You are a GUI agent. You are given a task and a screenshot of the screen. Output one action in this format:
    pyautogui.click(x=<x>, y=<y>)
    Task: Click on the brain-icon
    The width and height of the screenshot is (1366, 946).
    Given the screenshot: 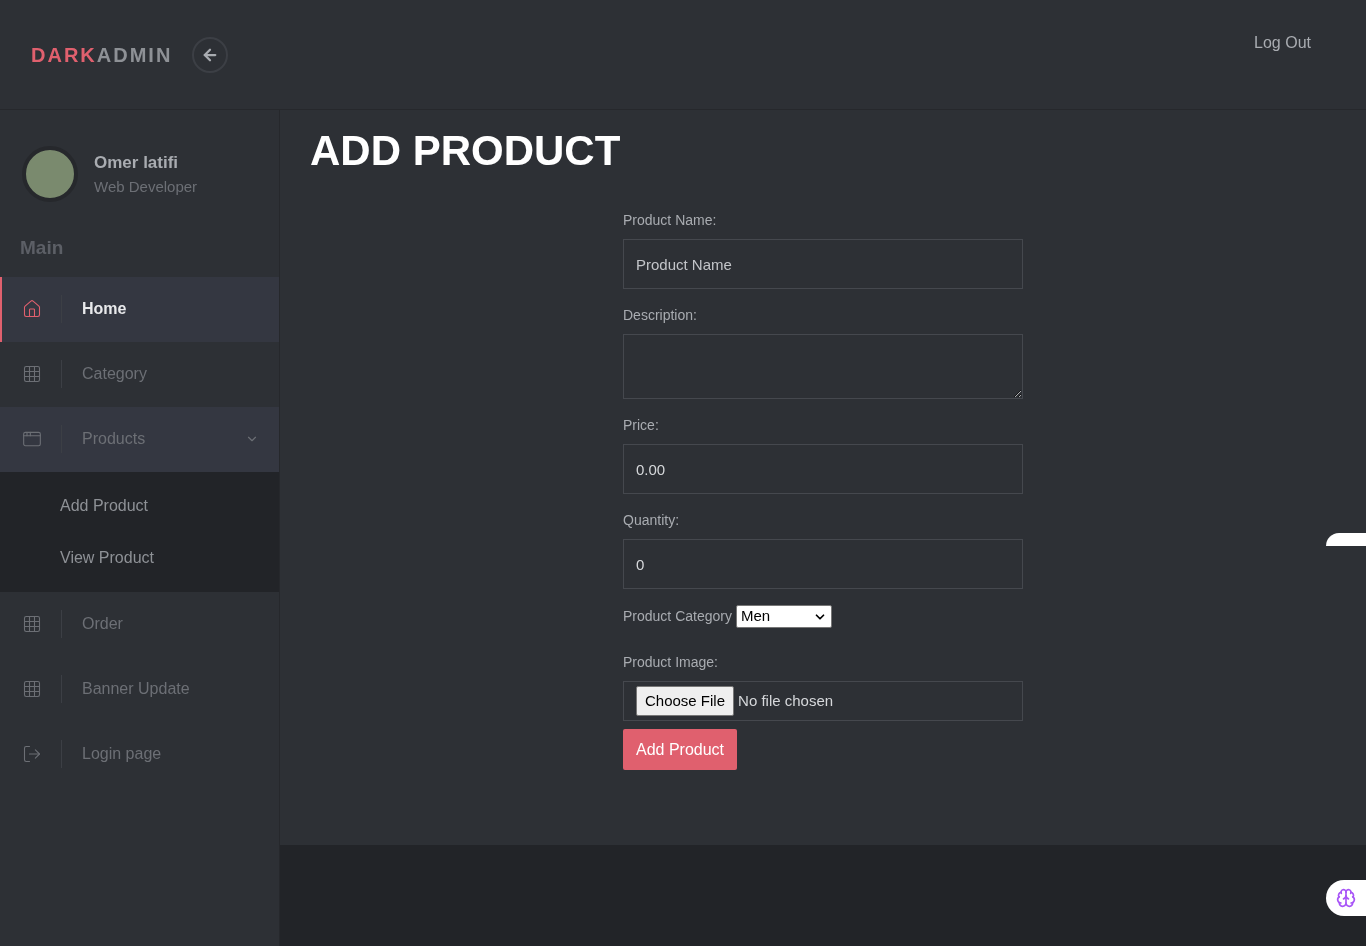 What is the action you would take?
    pyautogui.click(x=1346, y=898)
    